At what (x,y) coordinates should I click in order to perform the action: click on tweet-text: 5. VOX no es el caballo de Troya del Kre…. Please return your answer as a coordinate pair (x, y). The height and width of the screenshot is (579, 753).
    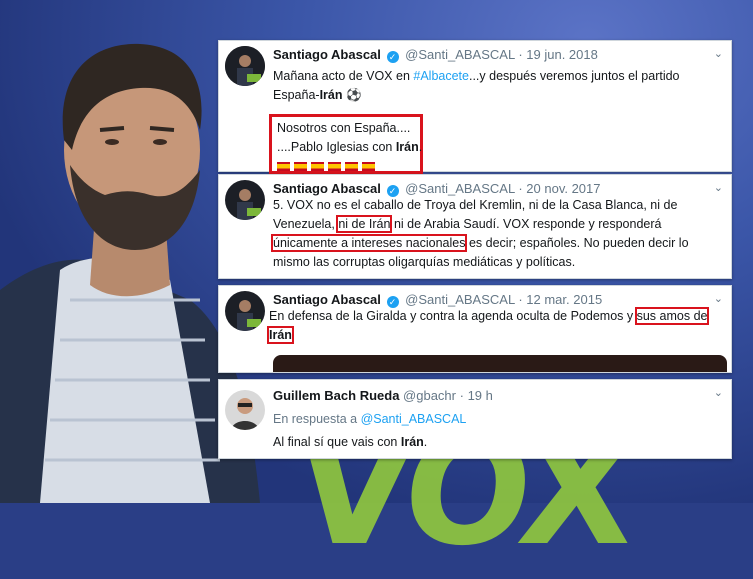
    Looking at the image, I should click on (479, 233).